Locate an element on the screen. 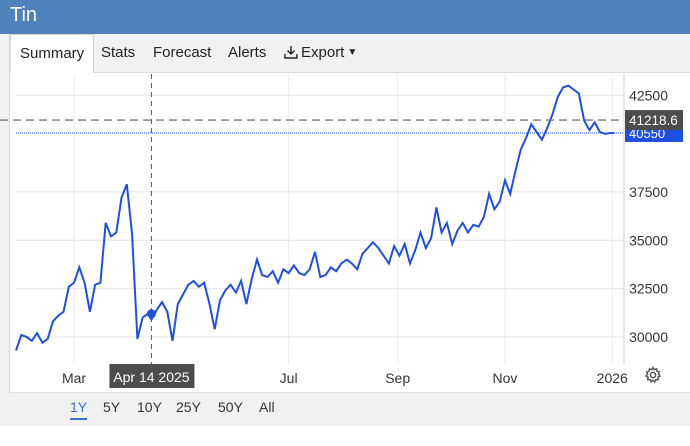 This screenshot has height=446, width=690. x-tick-label: Sep is located at coordinates (397, 378).